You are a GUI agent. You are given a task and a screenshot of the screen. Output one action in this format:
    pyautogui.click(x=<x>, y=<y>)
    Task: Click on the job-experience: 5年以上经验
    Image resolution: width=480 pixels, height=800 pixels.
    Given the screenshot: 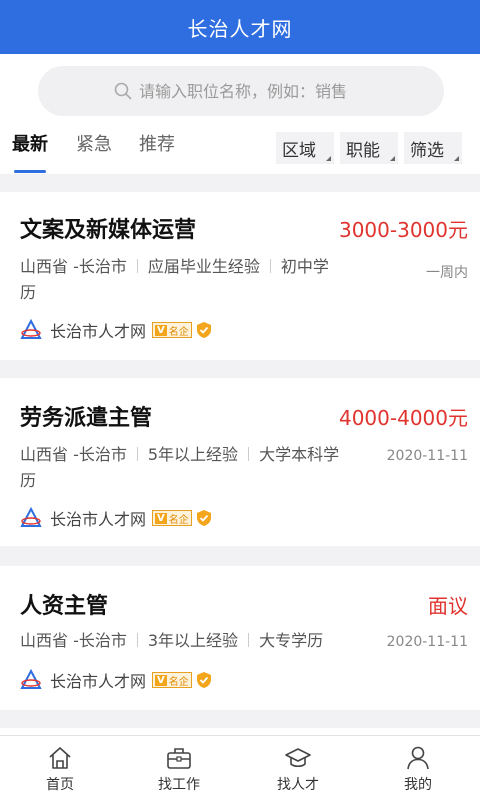 What is the action you would take?
    pyautogui.click(x=193, y=454)
    